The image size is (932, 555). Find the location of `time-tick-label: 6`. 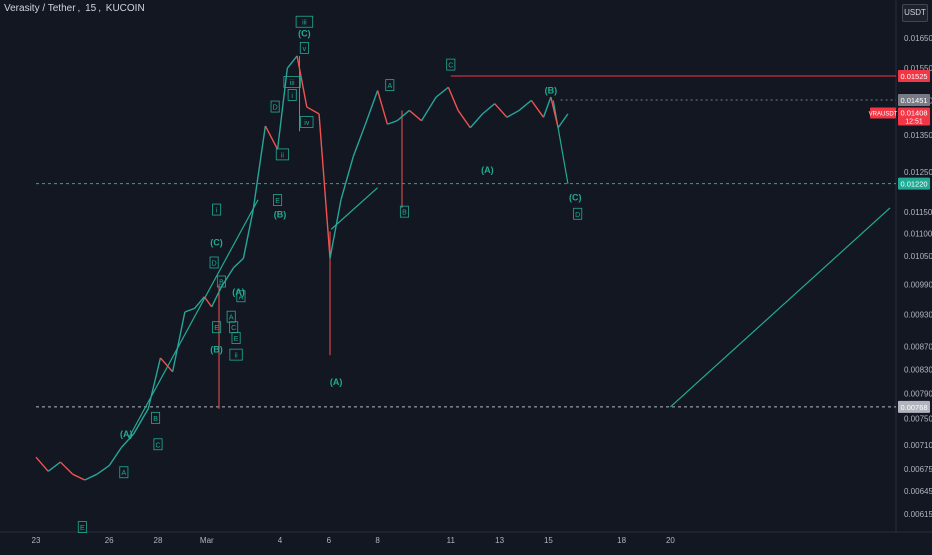

time-tick-label: 6 is located at coordinates (329, 540).